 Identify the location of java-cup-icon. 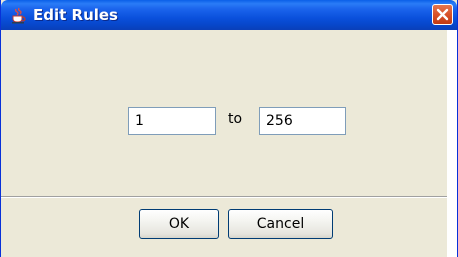
(18, 15).